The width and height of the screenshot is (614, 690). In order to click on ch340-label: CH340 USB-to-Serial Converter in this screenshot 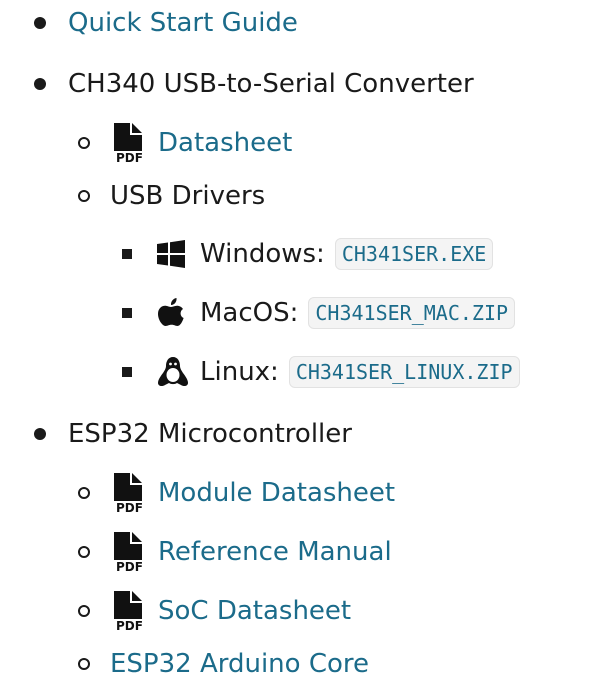, I will do `click(271, 84)`.